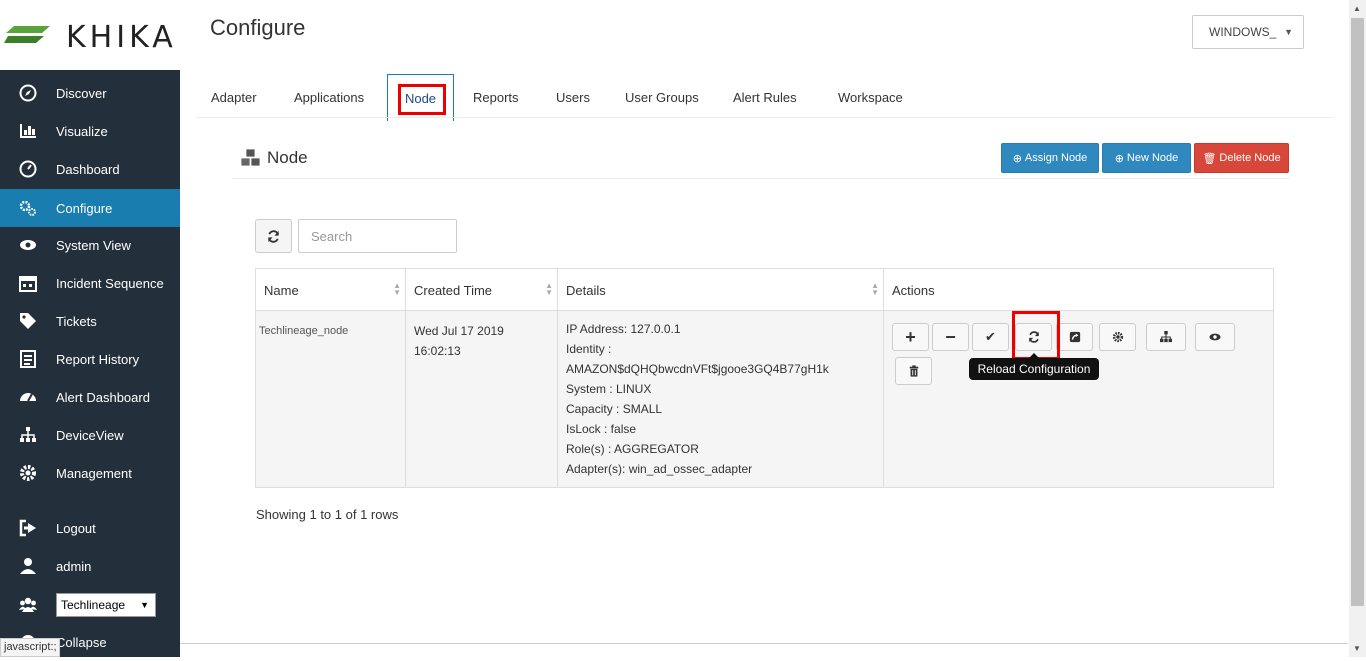 This screenshot has width=1366, height=661. I want to click on compass-icon, so click(28, 93).